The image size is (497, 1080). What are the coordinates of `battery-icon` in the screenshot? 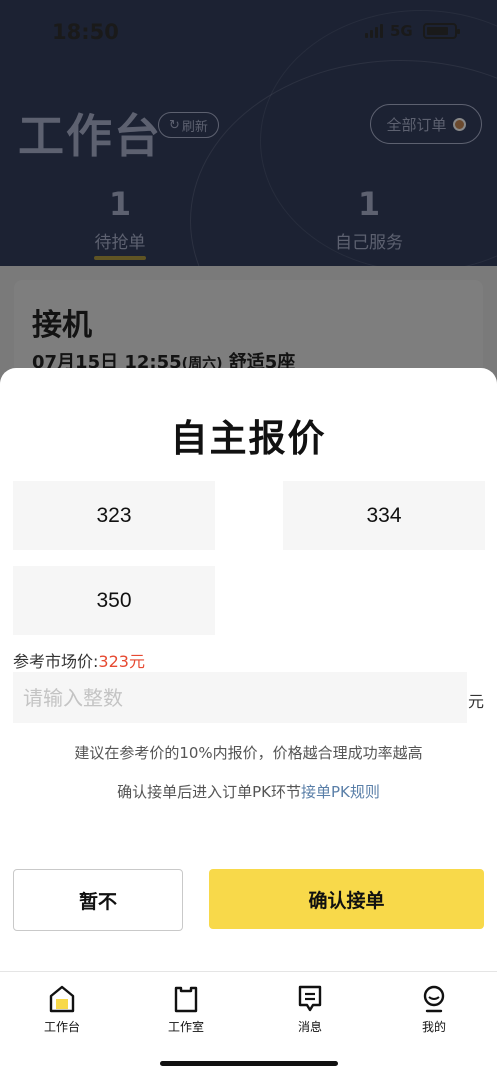 It's located at (441, 31).